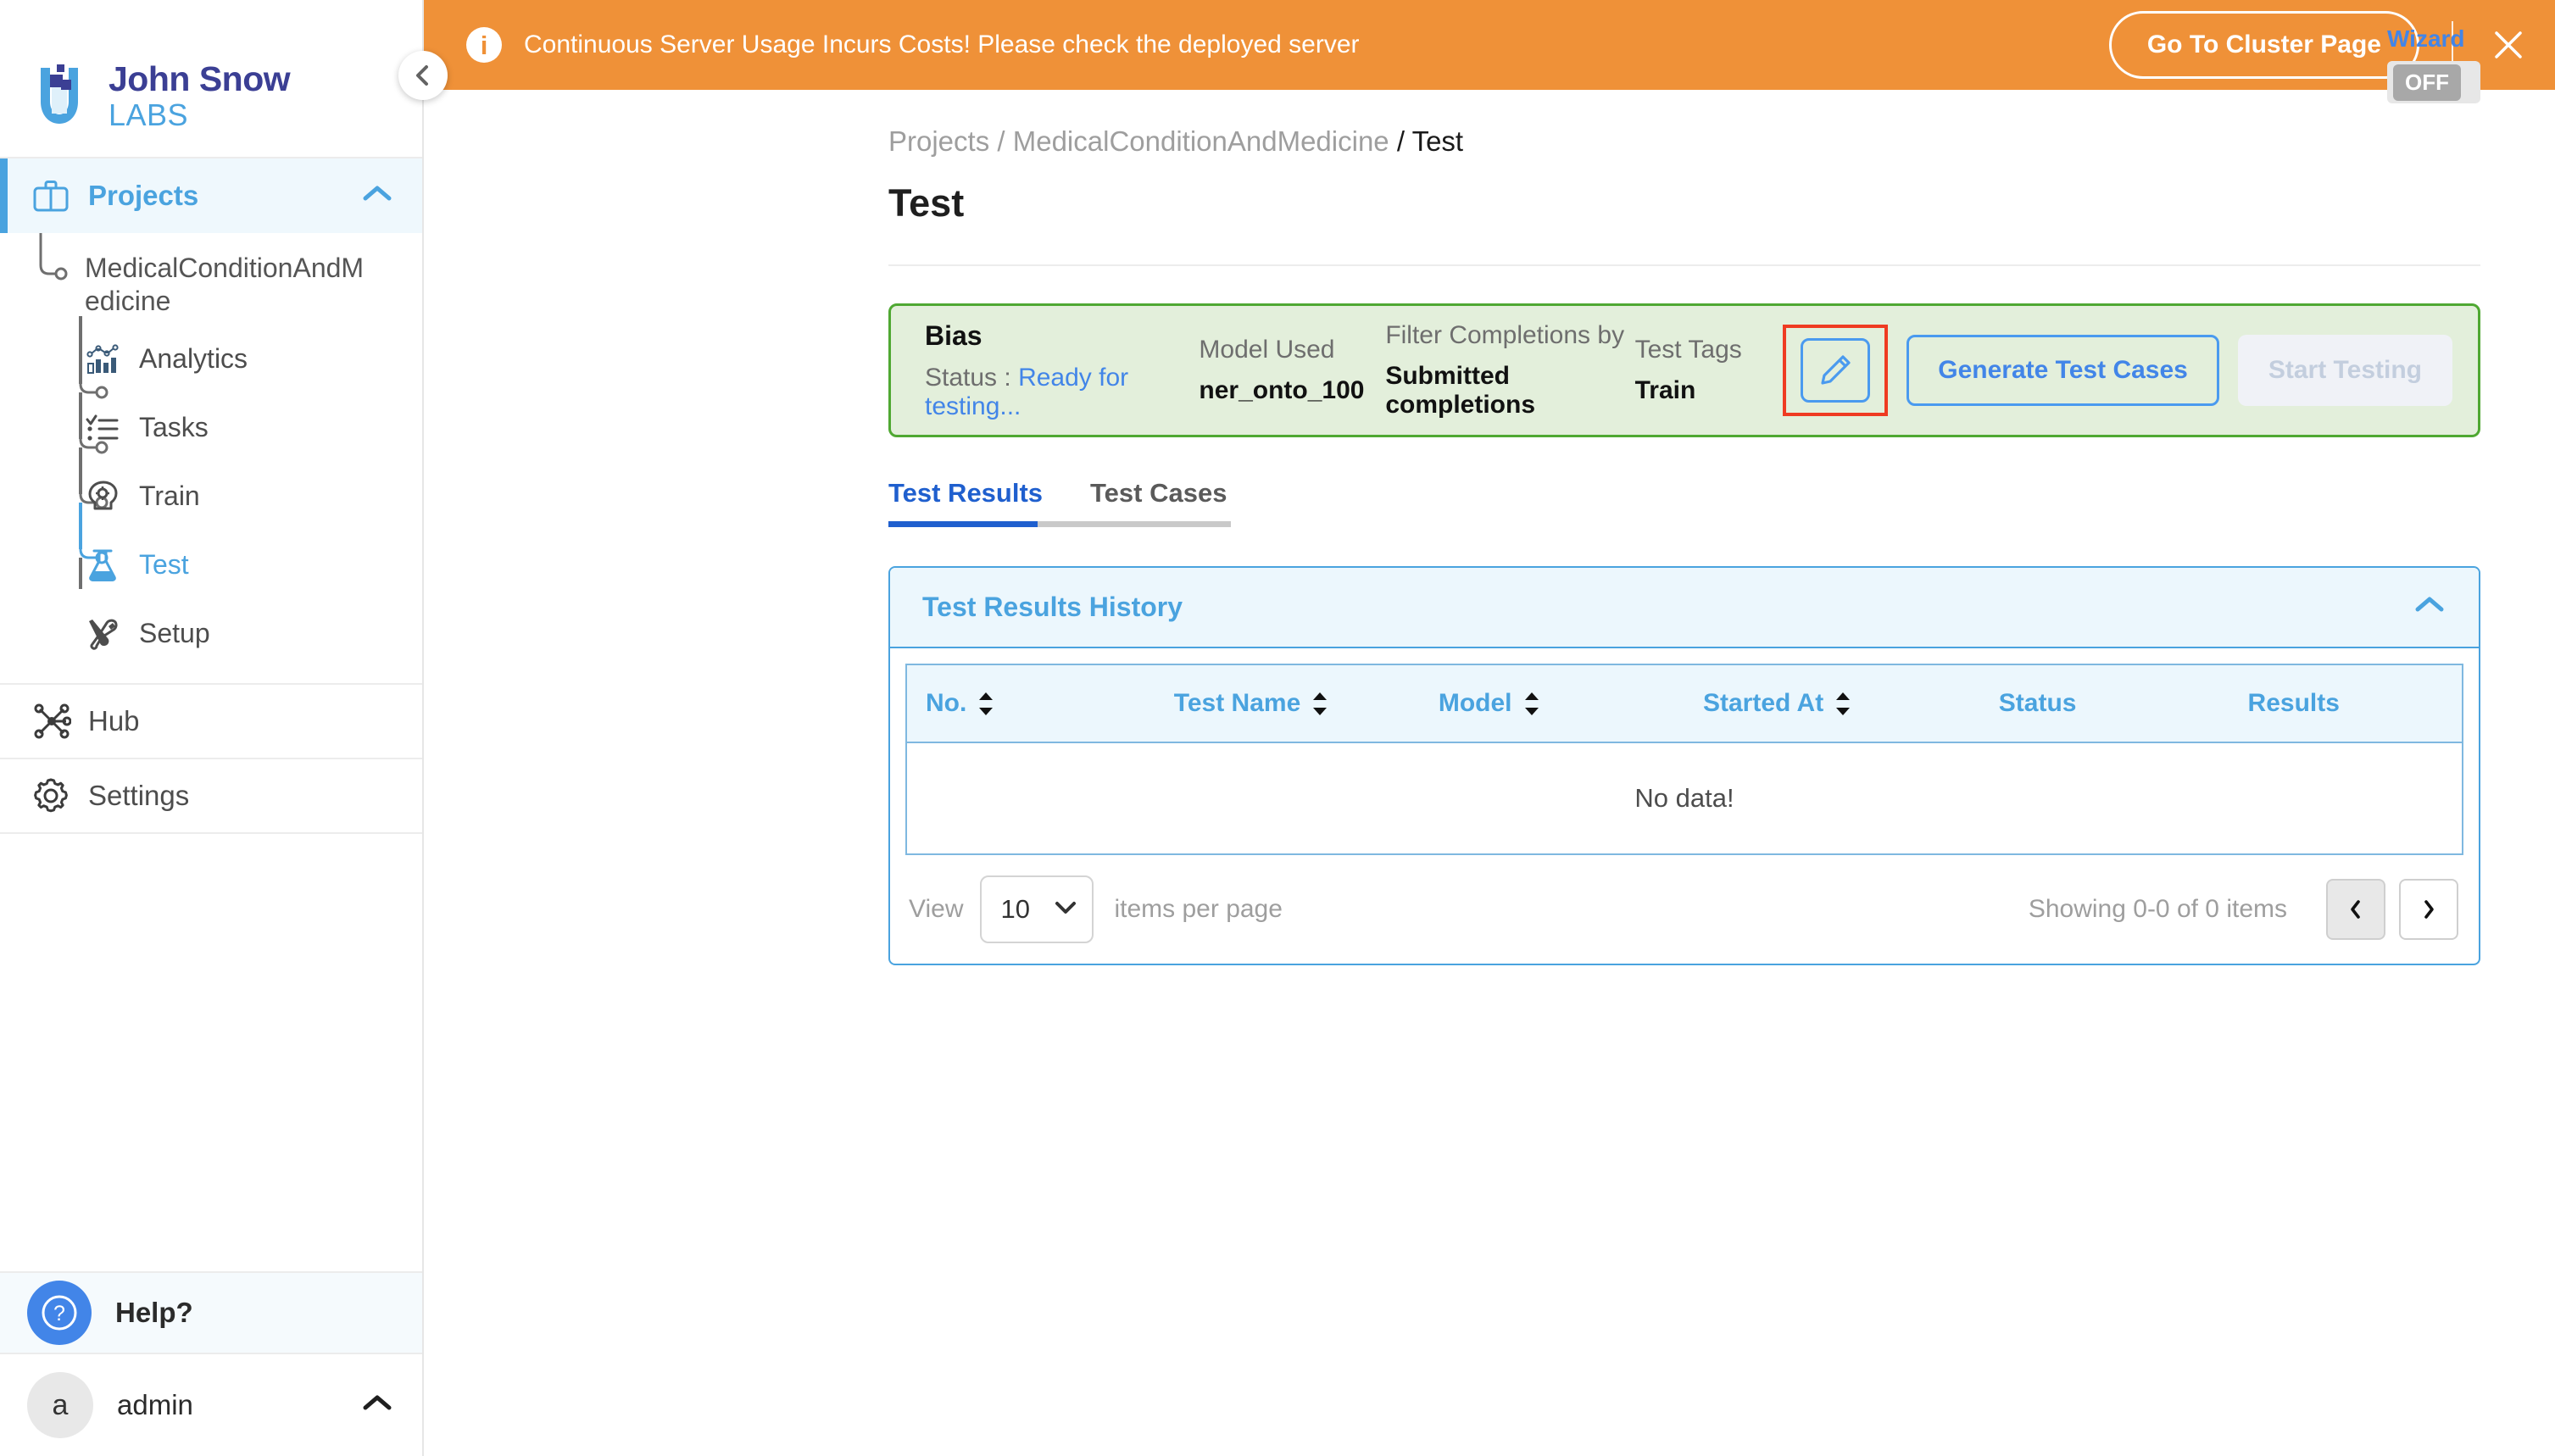 The height and width of the screenshot is (1456, 2555). Describe the element at coordinates (60, 1405) in the screenshot. I see `avatar: a` at that location.